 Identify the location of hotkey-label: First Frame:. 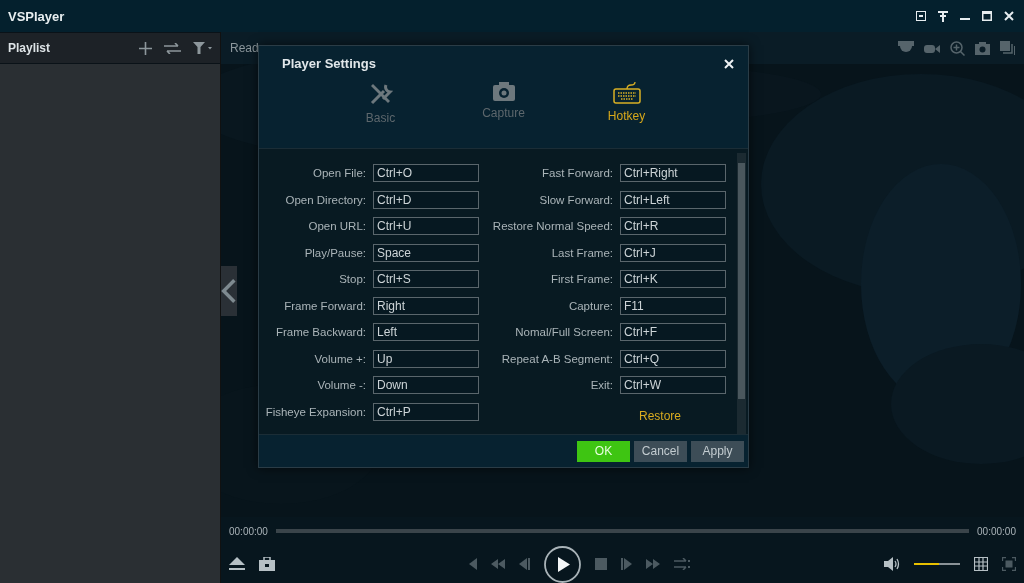
(581, 279).